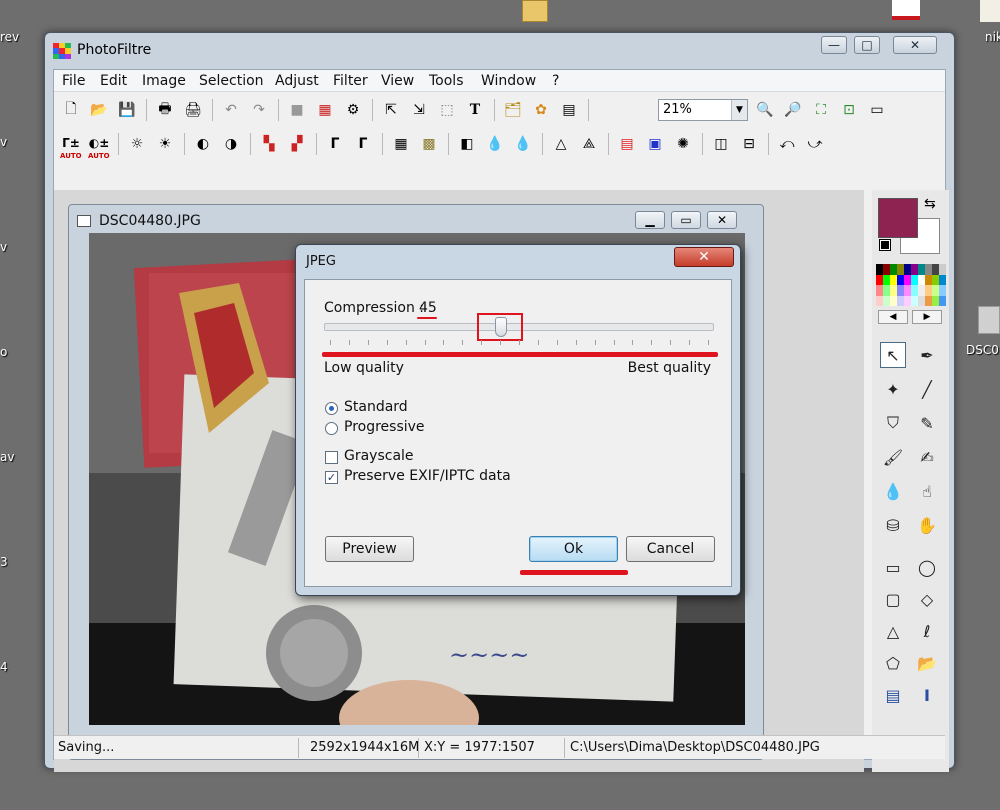 This screenshot has height=810, width=1000. Describe the element at coordinates (992, 37) in the screenshot. I see `desktop-icon-label: nik` at that location.